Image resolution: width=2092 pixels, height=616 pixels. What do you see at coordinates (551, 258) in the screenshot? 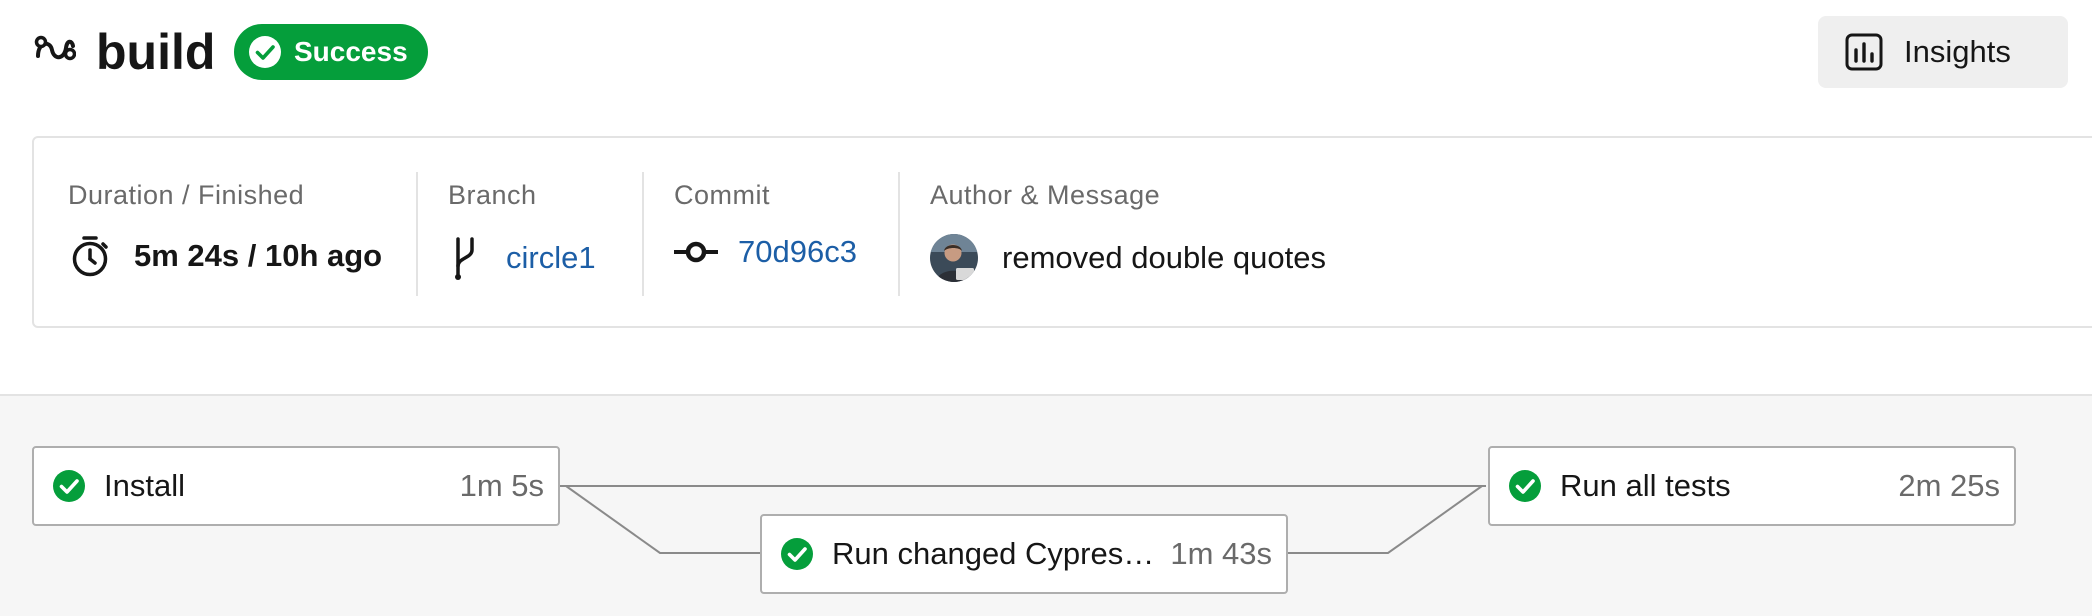
I see `branch-link: circle1` at bounding box center [551, 258].